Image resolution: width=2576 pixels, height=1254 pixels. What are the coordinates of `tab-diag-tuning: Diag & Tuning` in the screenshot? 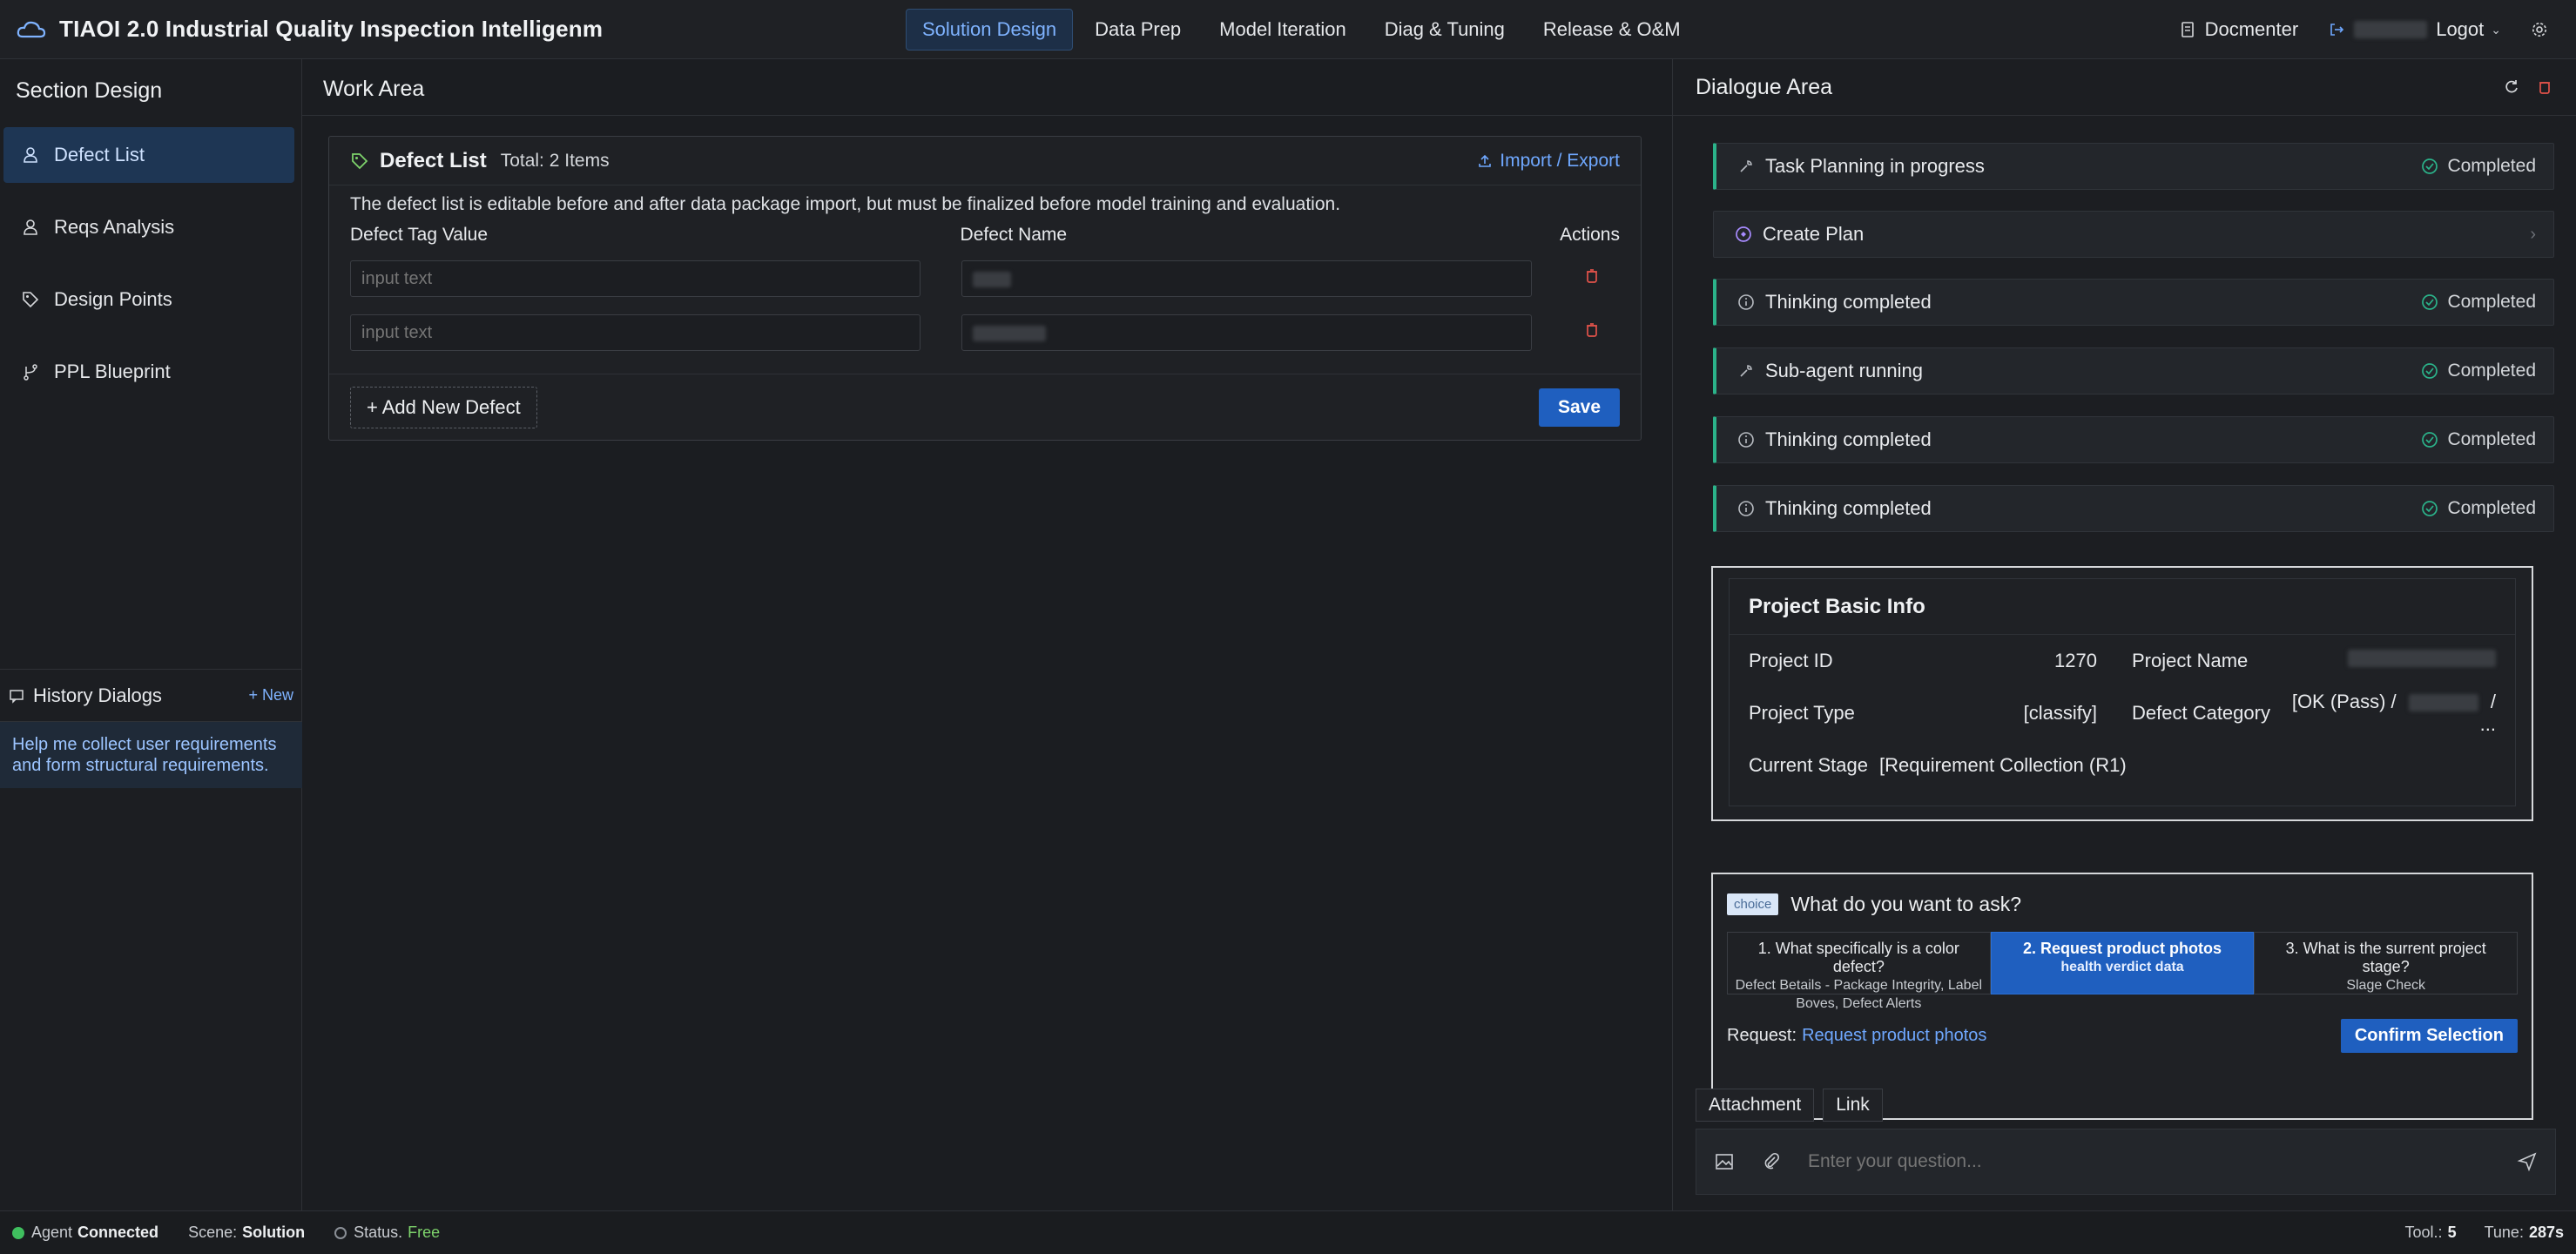 It's located at (1444, 30).